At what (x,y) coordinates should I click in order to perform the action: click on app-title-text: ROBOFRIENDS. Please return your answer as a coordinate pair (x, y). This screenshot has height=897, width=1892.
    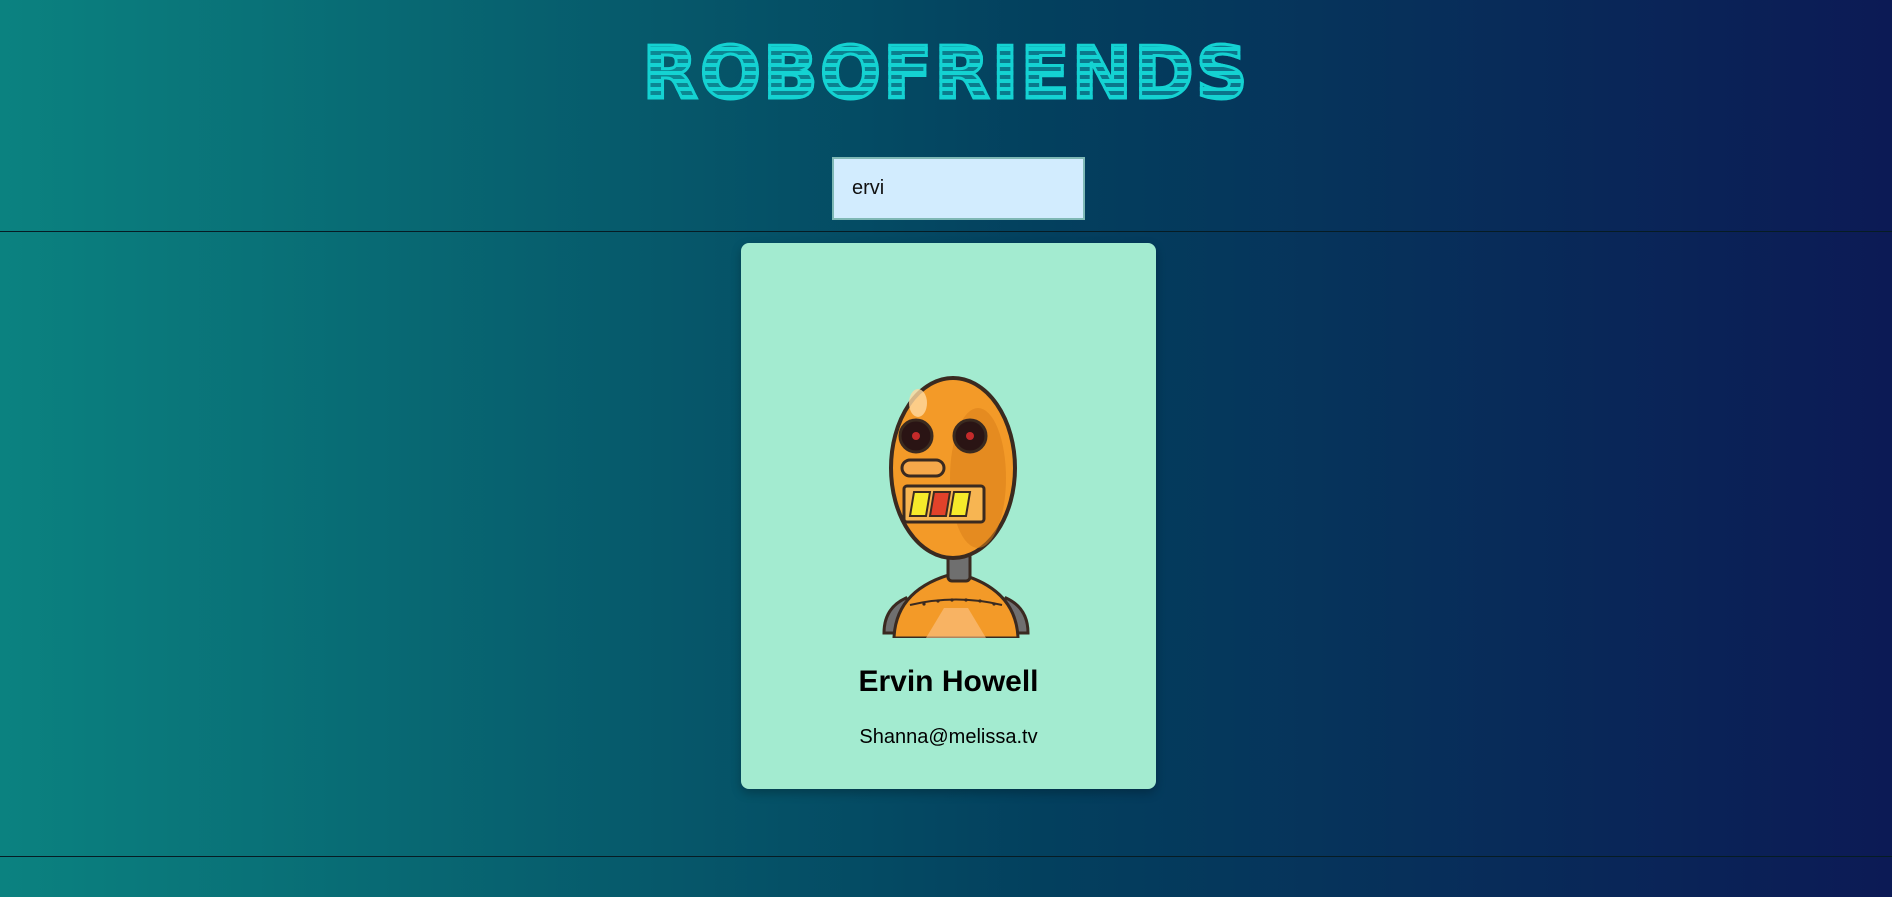
    Looking at the image, I should click on (945, 73).